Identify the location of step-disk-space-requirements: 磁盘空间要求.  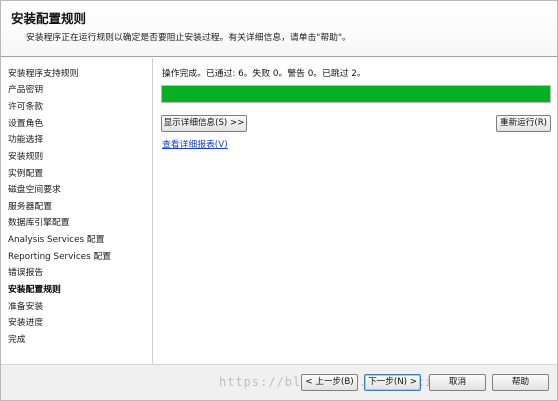
(34, 190).